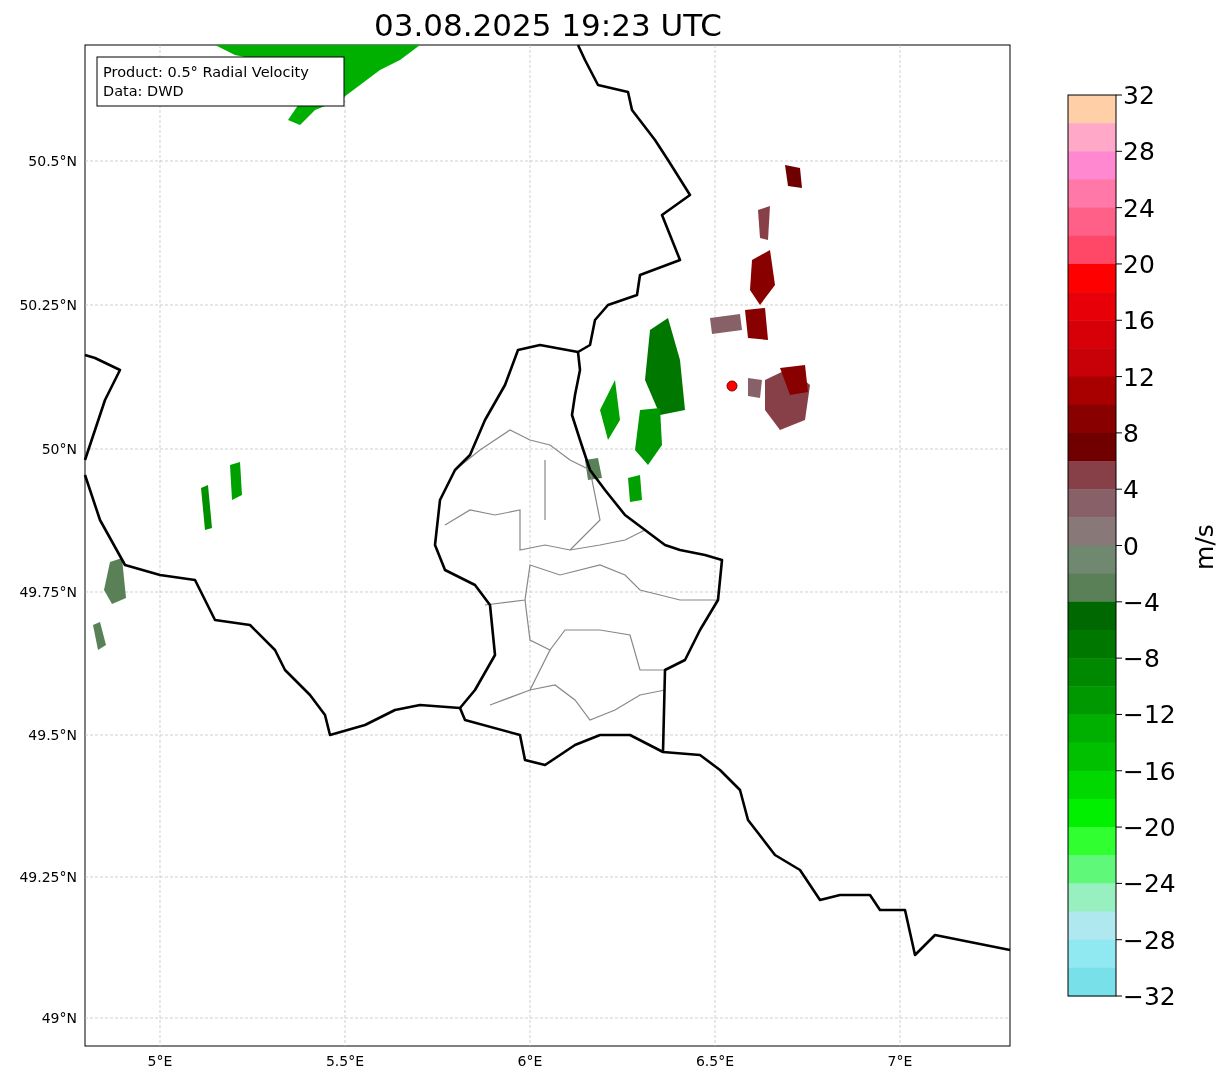  What do you see at coordinates (143, 91) in the screenshot?
I see `info-text: Data: DWD` at bounding box center [143, 91].